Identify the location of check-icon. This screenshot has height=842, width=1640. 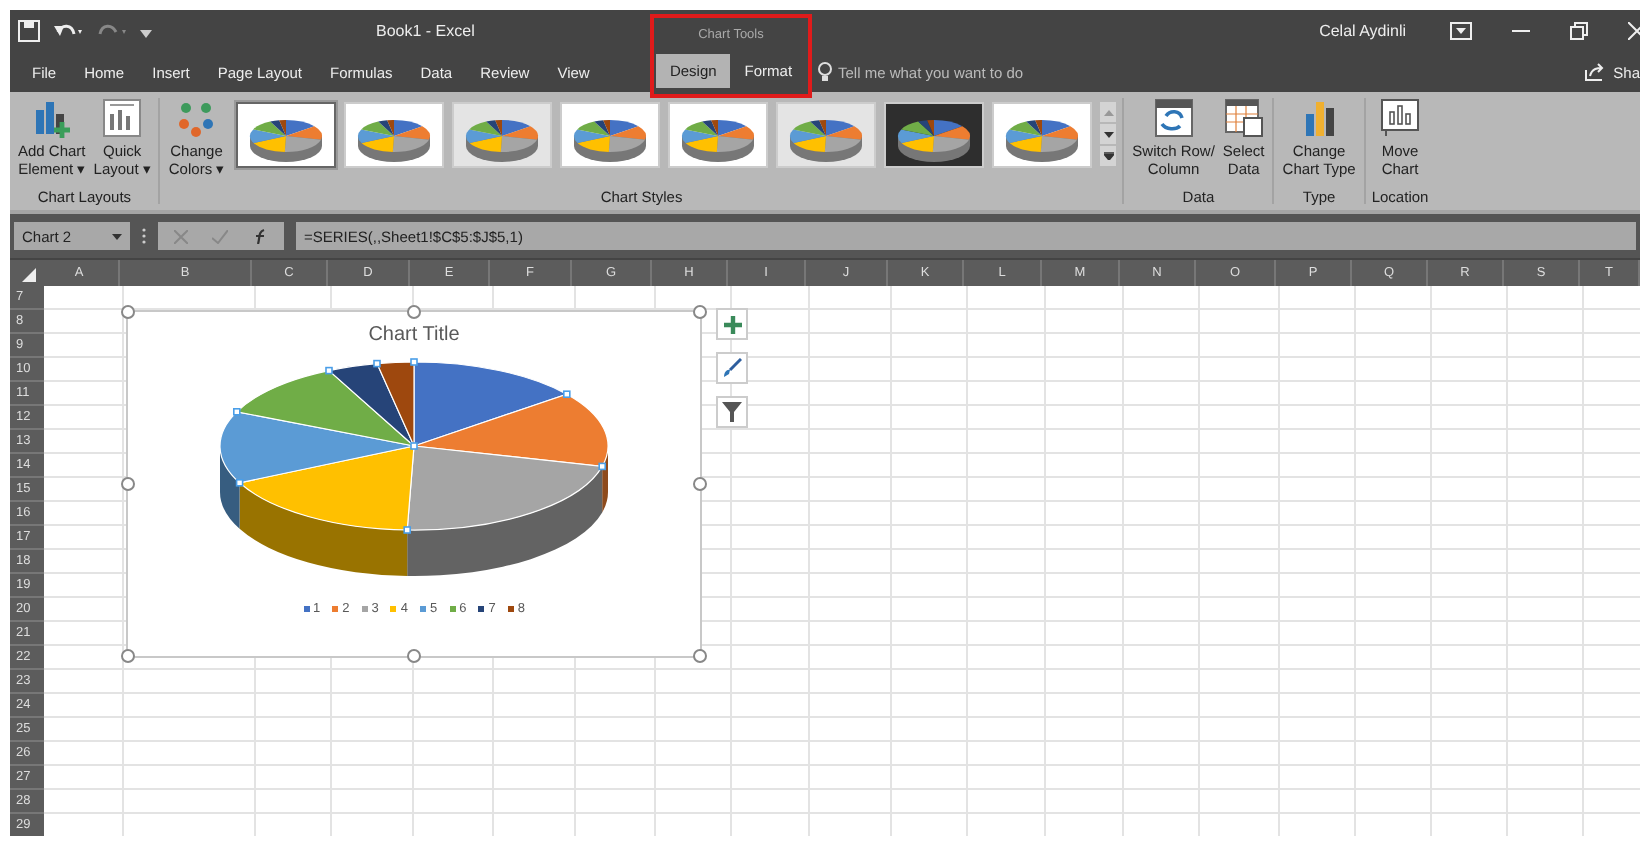
(220, 236).